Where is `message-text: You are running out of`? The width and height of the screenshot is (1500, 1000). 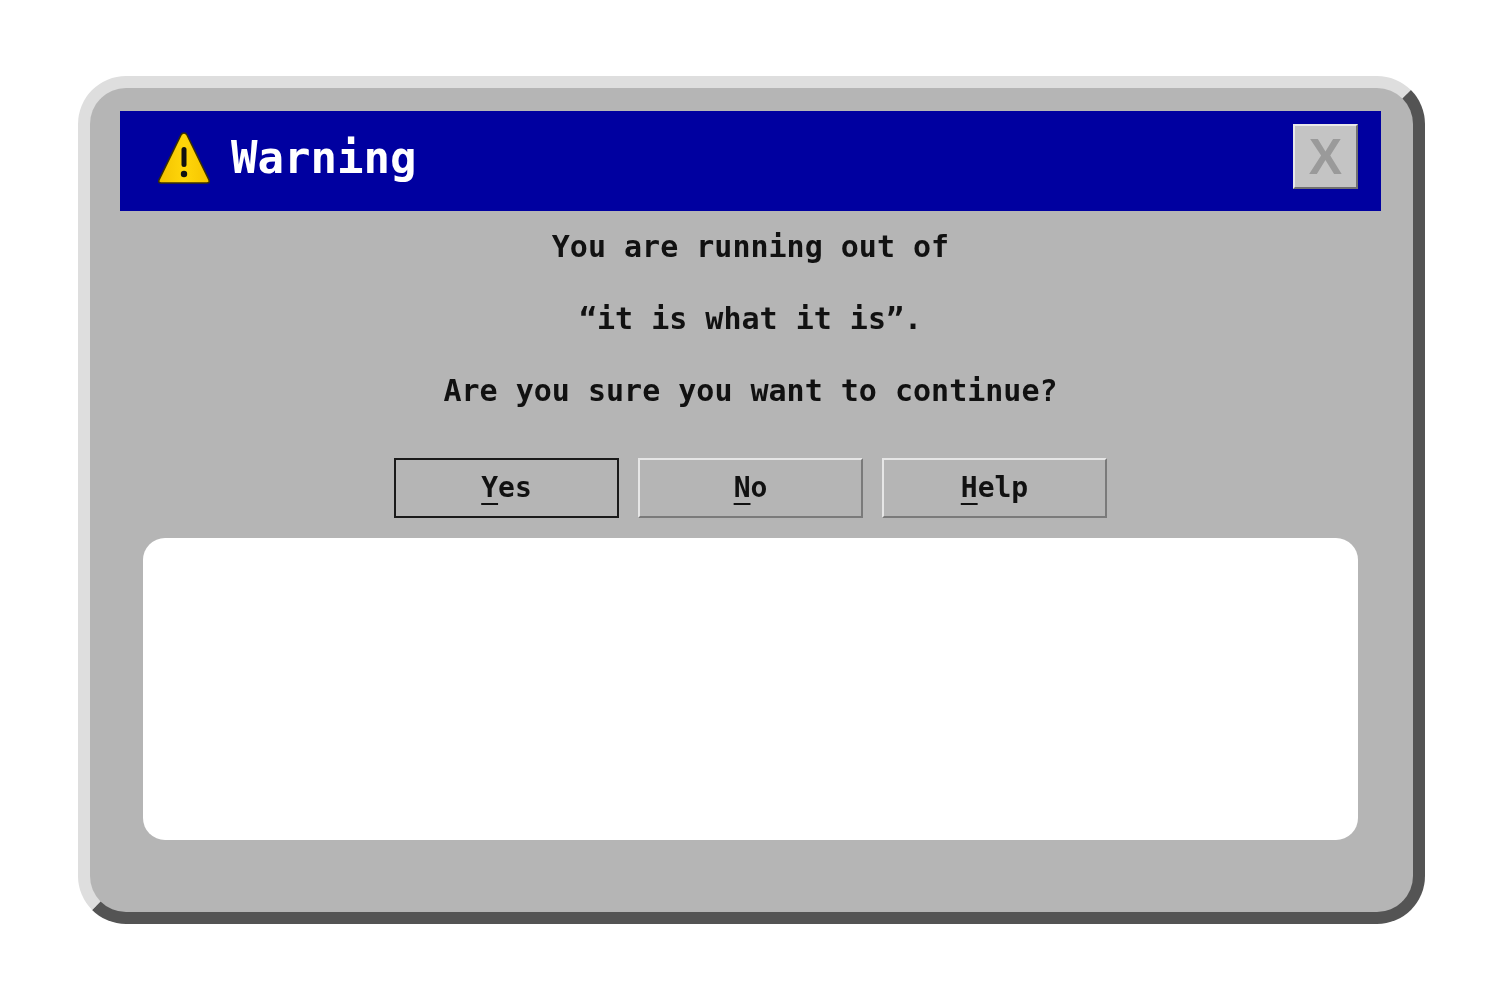
message-text: You are running out of is located at coordinates (750, 247).